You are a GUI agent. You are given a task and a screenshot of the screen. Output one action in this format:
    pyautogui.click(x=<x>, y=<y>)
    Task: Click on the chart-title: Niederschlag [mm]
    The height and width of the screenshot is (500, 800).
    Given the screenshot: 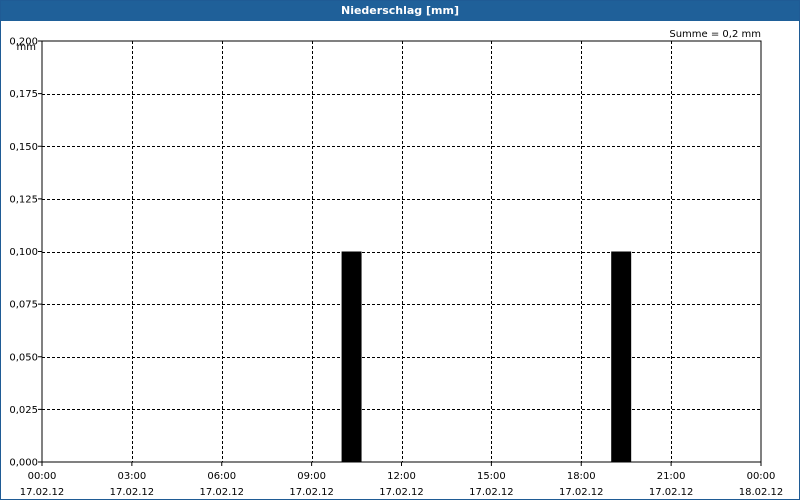 What is the action you would take?
    pyautogui.click(x=400, y=11)
    